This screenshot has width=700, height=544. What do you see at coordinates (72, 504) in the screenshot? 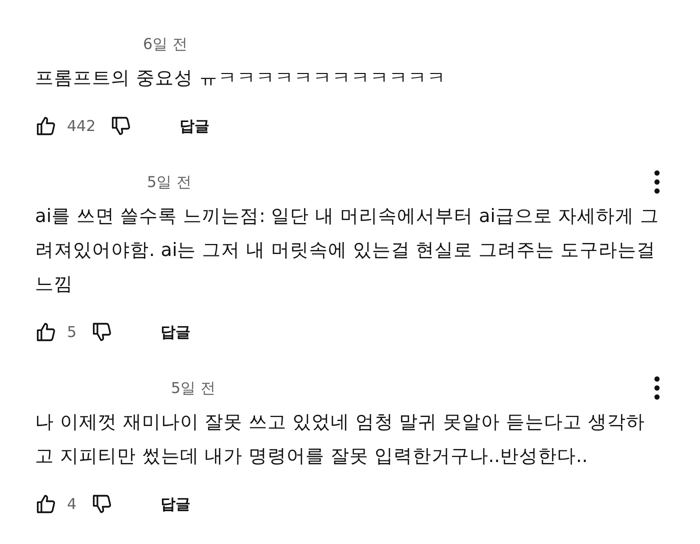
I see `like-count: 4` at bounding box center [72, 504].